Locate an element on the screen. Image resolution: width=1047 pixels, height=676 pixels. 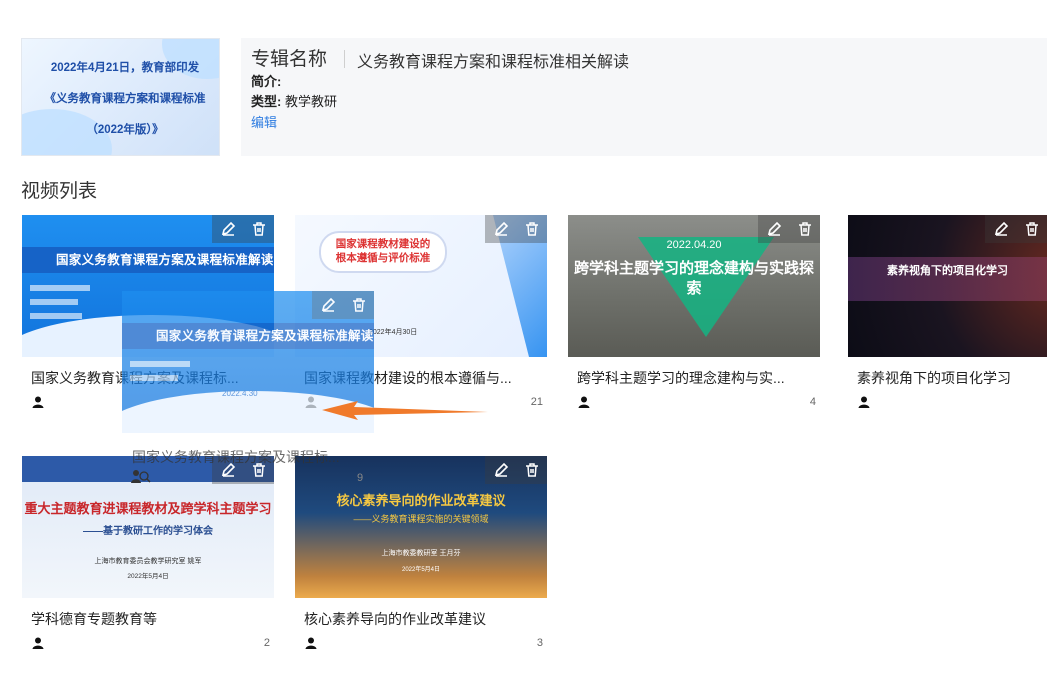
album-intro-label: 简介: is located at coordinates (266, 81).